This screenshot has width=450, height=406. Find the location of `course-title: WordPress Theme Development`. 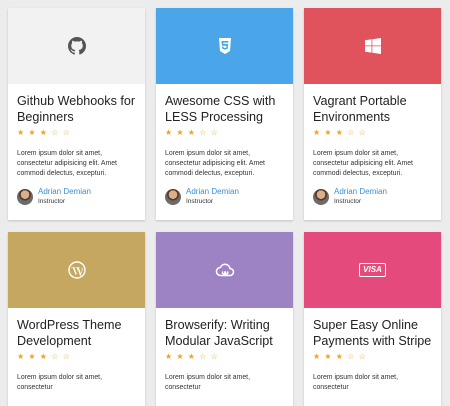

course-title: WordPress Theme Development is located at coordinates (77, 333).